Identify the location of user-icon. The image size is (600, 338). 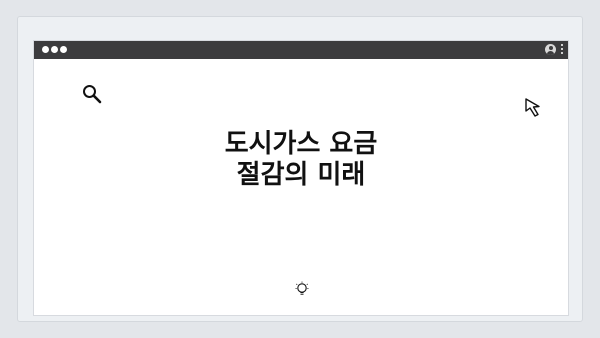
(550, 49).